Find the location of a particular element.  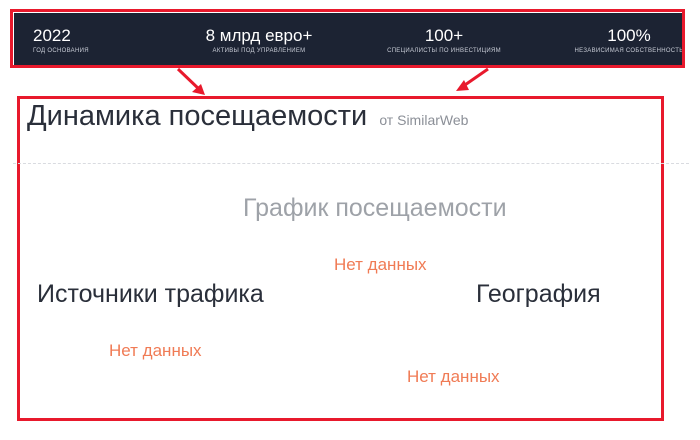

traffic-chart-title: График посещаемости is located at coordinates (375, 208).